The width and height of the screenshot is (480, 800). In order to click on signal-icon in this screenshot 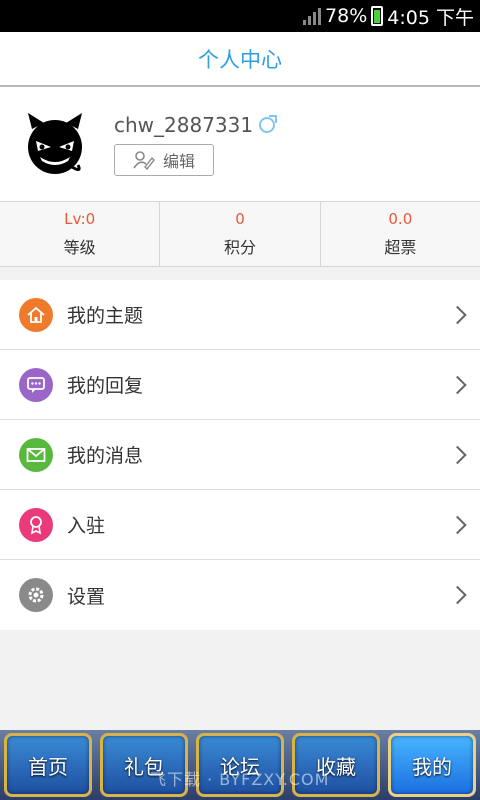, I will do `click(312, 16)`.